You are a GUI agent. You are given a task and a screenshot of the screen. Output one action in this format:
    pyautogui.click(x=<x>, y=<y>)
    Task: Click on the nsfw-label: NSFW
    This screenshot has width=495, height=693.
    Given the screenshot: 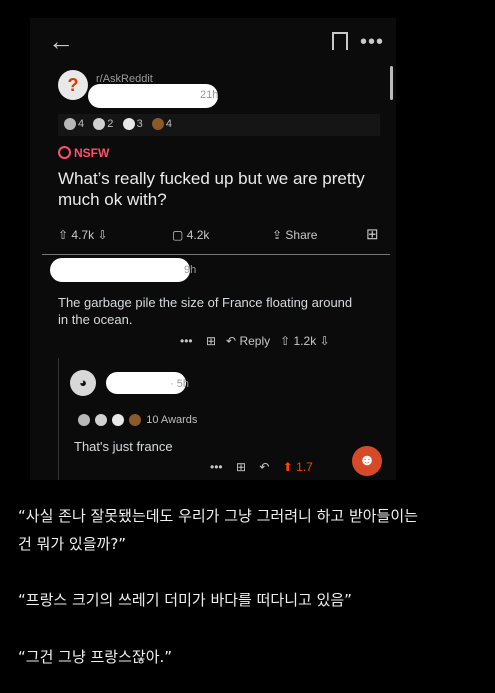 What is the action you would take?
    pyautogui.click(x=92, y=153)
    